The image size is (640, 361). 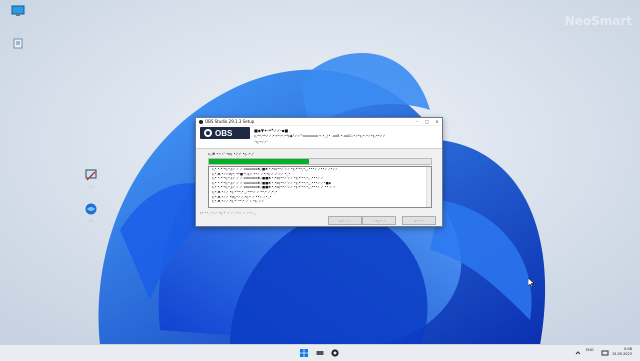 I want to click on header-subtitle-2: ·'ç,•✓✓·, so click(x=261, y=142).